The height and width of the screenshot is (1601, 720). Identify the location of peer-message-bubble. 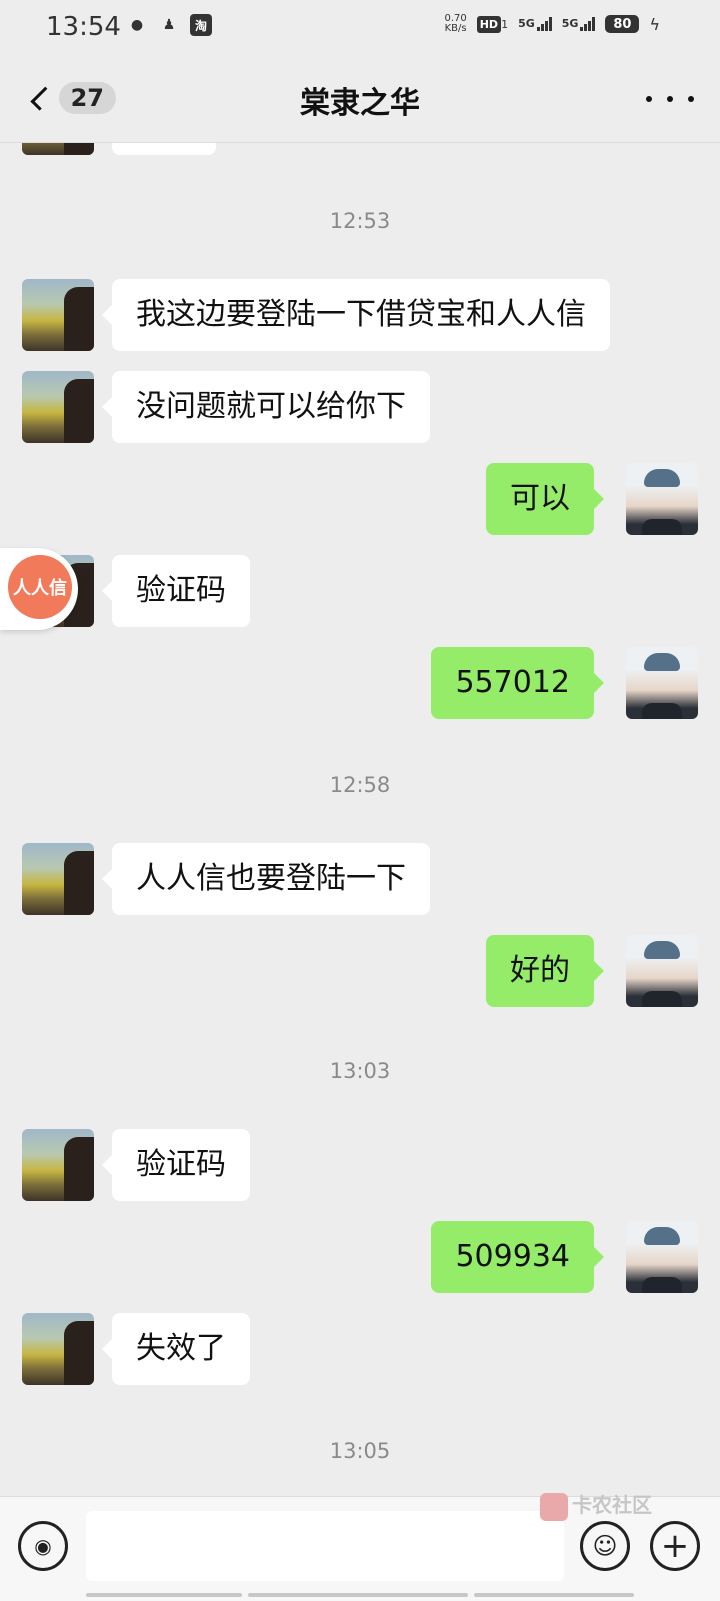
(164, 149).